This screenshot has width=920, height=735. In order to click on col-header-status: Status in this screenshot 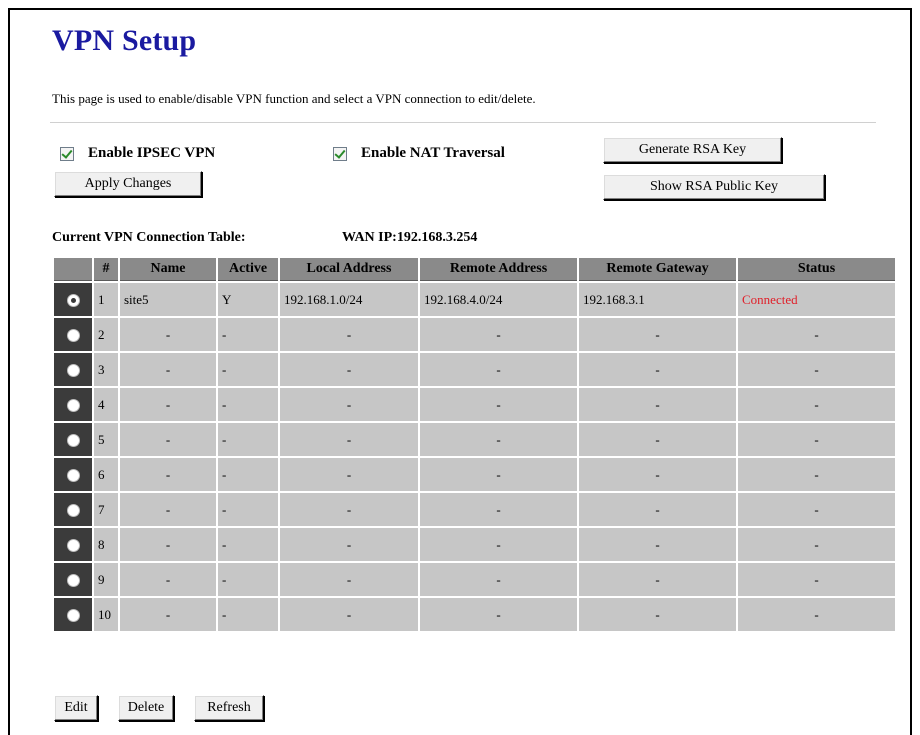, I will do `click(816, 269)`.